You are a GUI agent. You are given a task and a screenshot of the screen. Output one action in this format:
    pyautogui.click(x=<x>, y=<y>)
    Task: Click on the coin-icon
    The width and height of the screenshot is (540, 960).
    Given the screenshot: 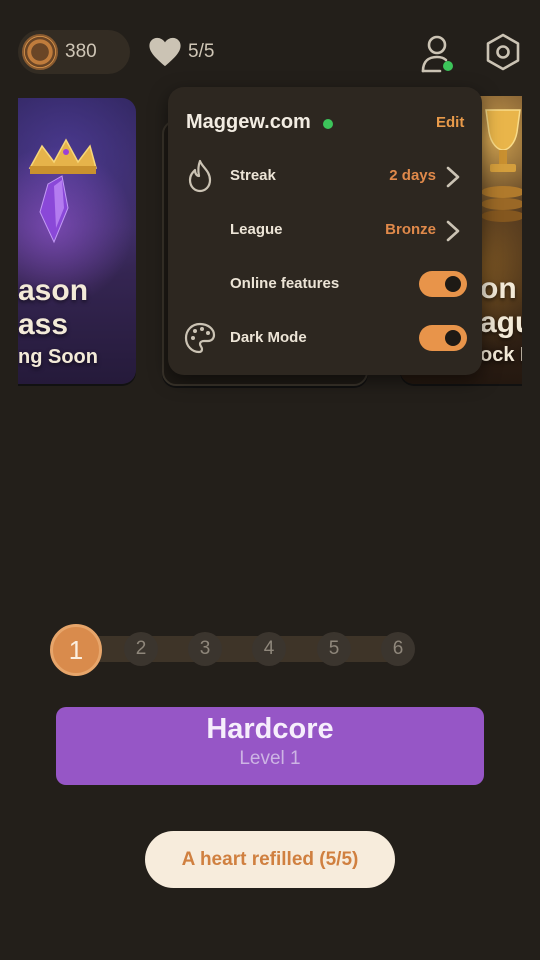 What is the action you would take?
    pyautogui.click(x=40, y=52)
    